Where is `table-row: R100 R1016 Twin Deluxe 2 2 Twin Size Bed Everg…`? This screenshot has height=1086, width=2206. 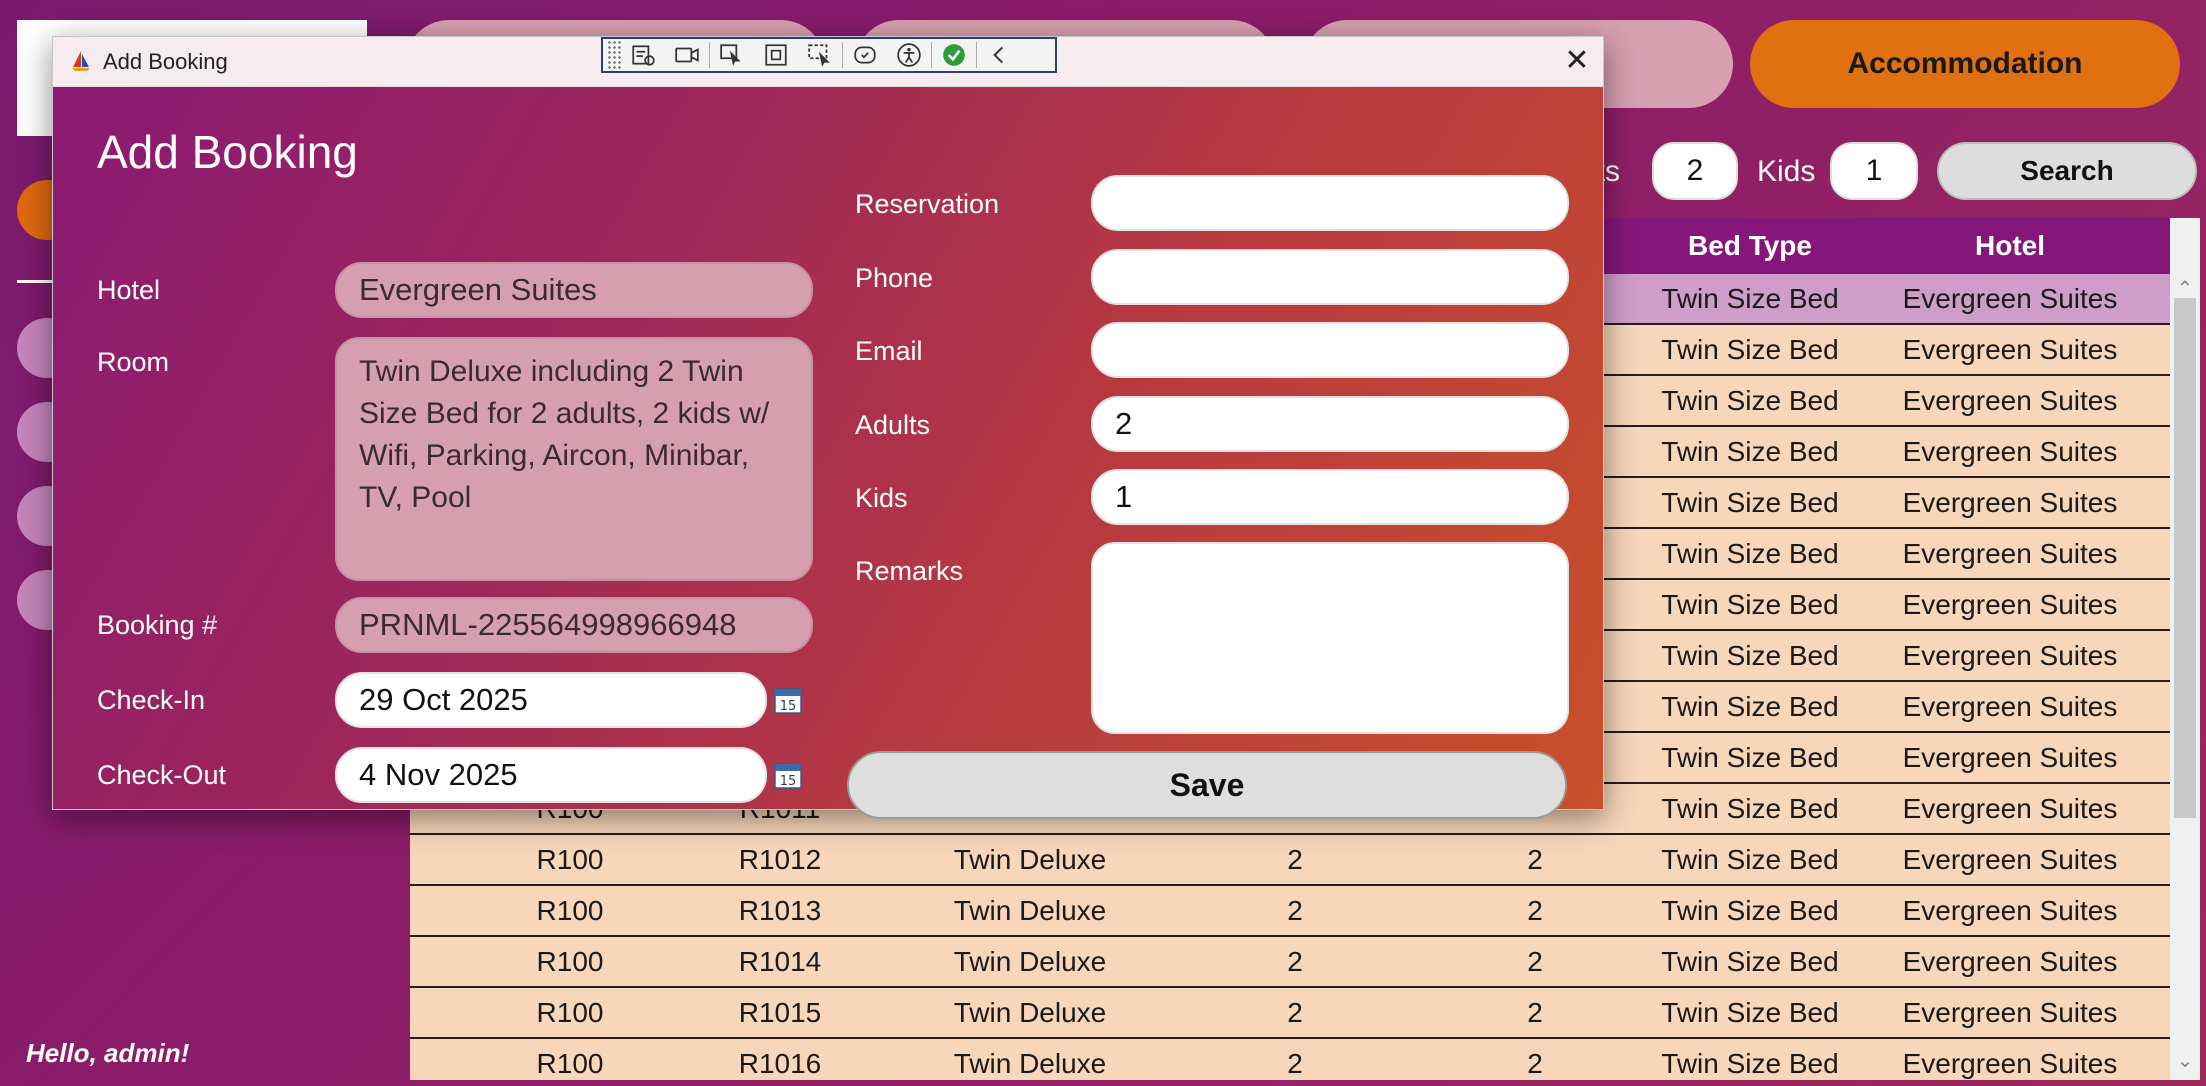 table-row: R100 R1016 Twin Deluxe 2 2 Twin Size Bed Everg… is located at coordinates (1290, 1059).